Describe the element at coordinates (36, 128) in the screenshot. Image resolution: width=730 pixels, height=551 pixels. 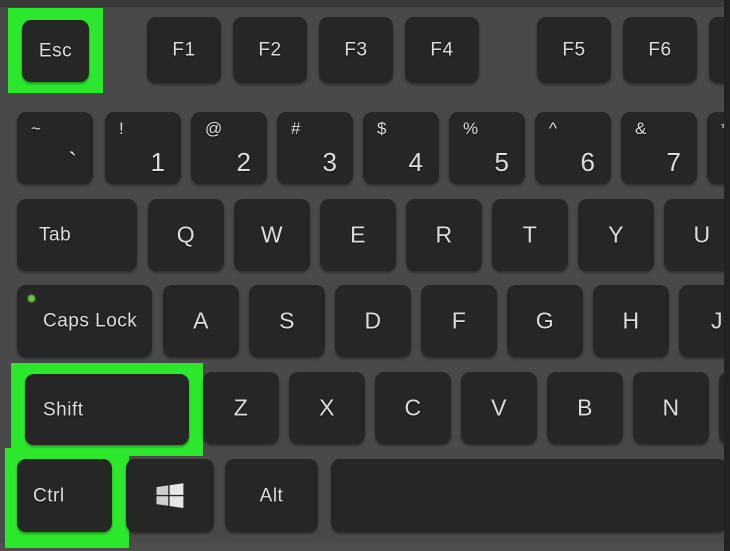
I see `key-backtick-symbol: ~` at that location.